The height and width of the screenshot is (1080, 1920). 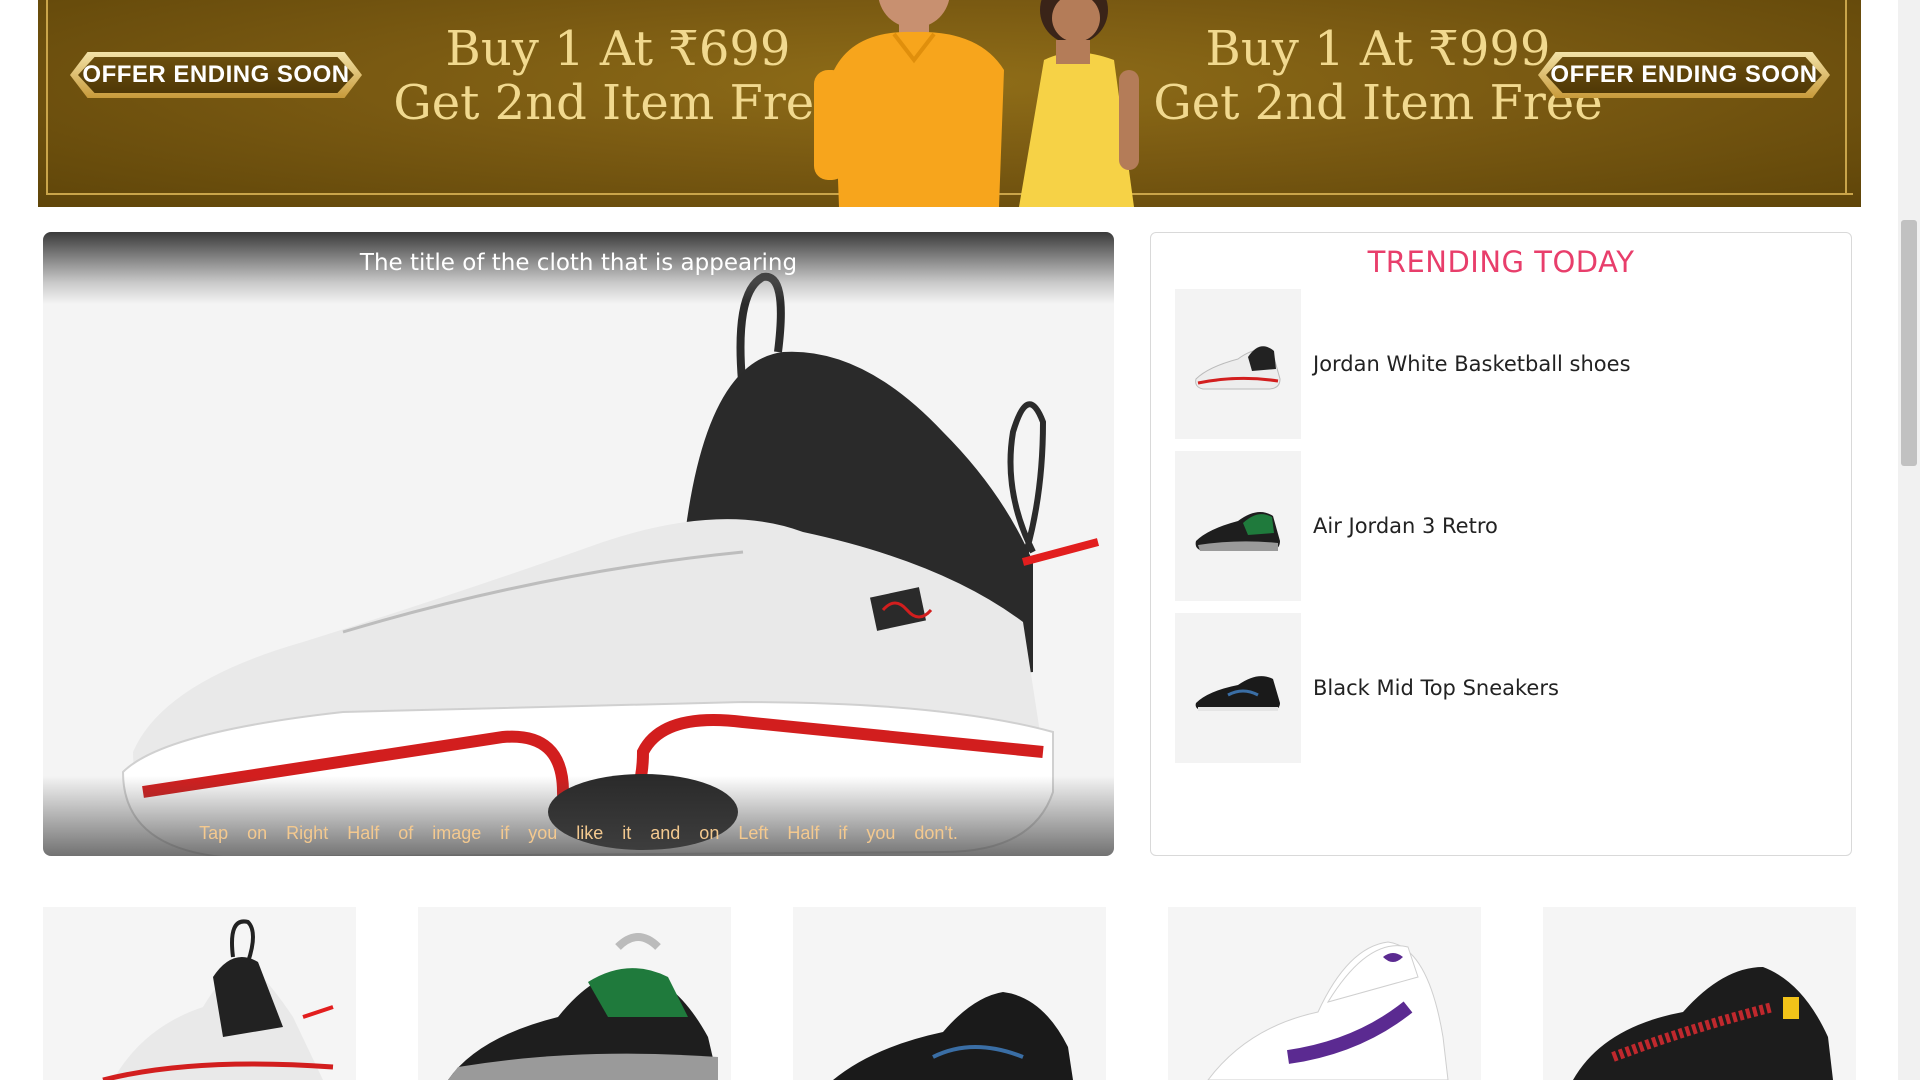 What do you see at coordinates (1472, 364) in the screenshot?
I see `trending-item-name: Jordan White Basketball shoes` at bounding box center [1472, 364].